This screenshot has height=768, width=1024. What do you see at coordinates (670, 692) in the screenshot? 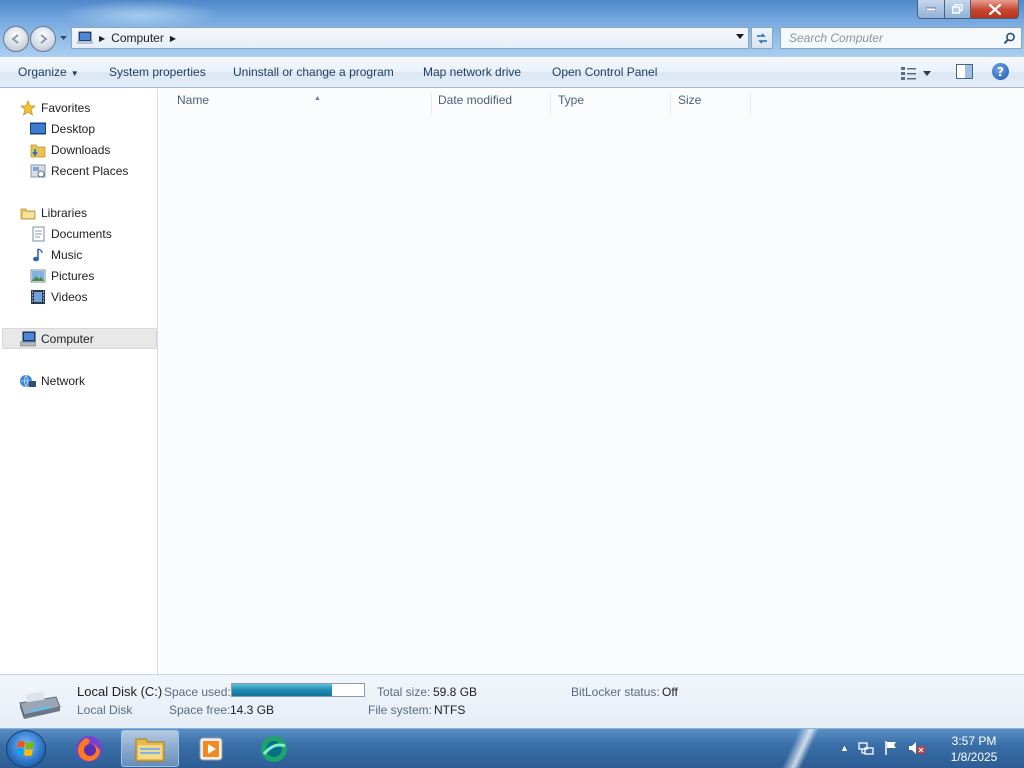
I see `bitlocker-status-value: Off` at bounding box center [670, 692].